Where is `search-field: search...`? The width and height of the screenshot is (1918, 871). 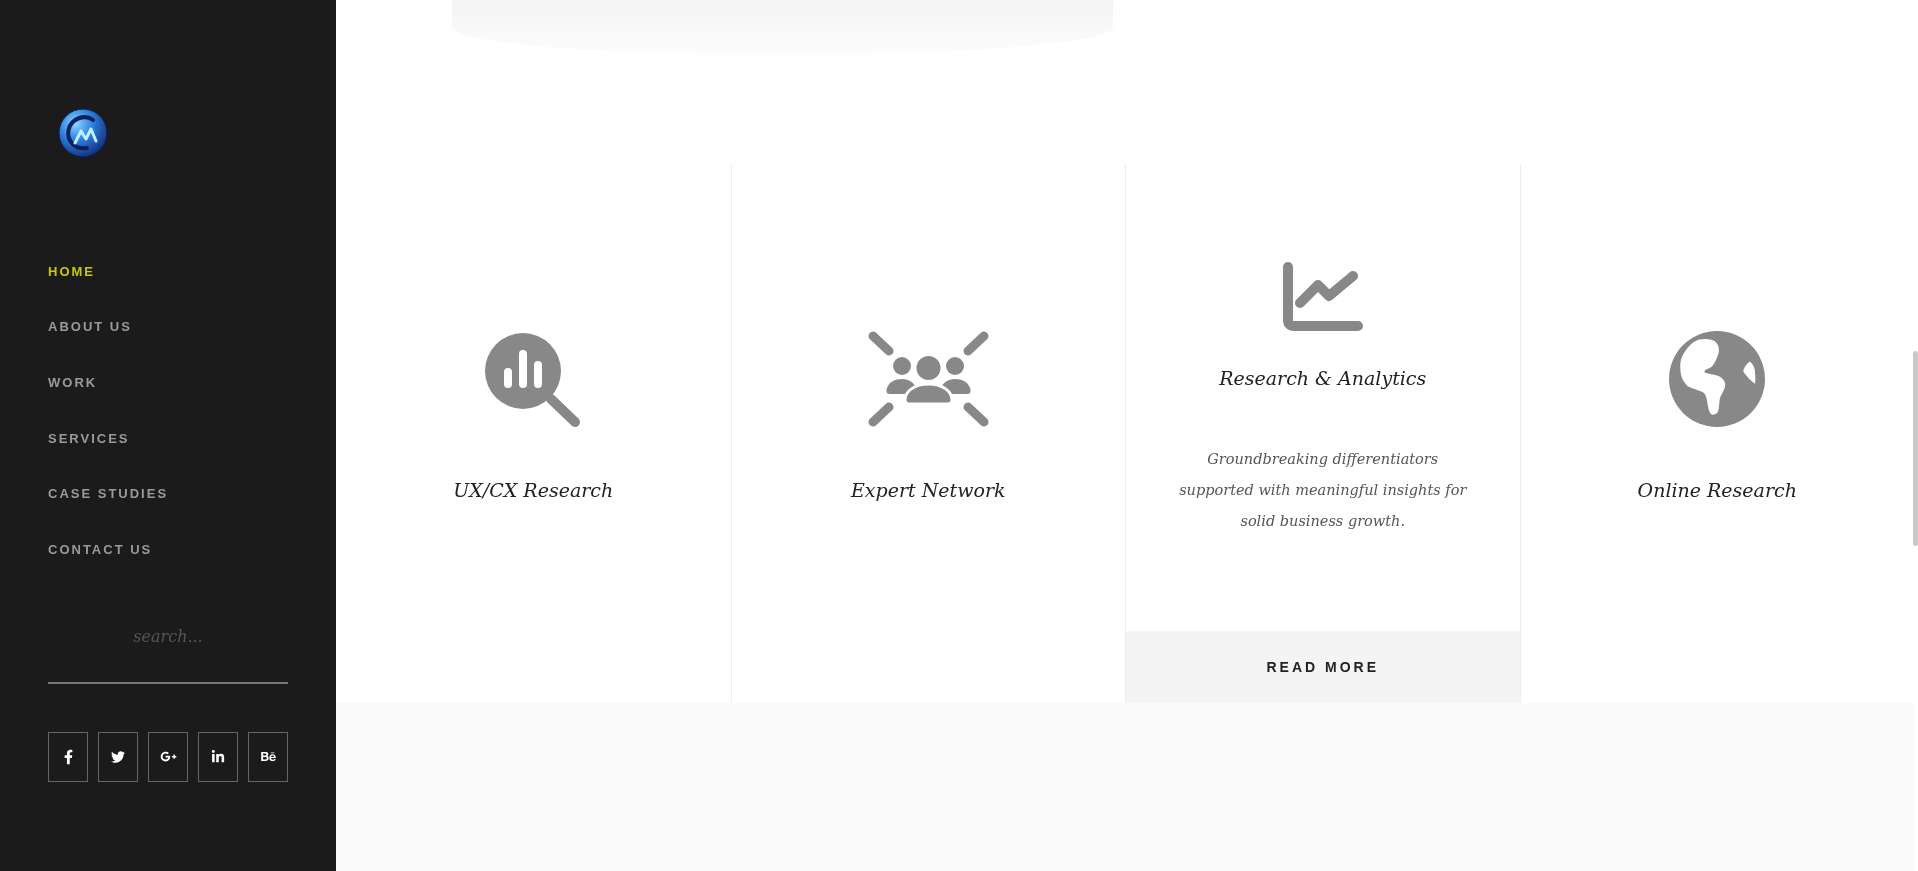
search-field: search... is located at coordinates (168, 650).